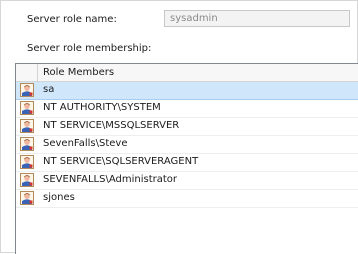 The height and width of the screenshot is (254, 358). I want to click on role-member-name: NT SERVICE\SQLSERVERAGENT, so click(121, 161).